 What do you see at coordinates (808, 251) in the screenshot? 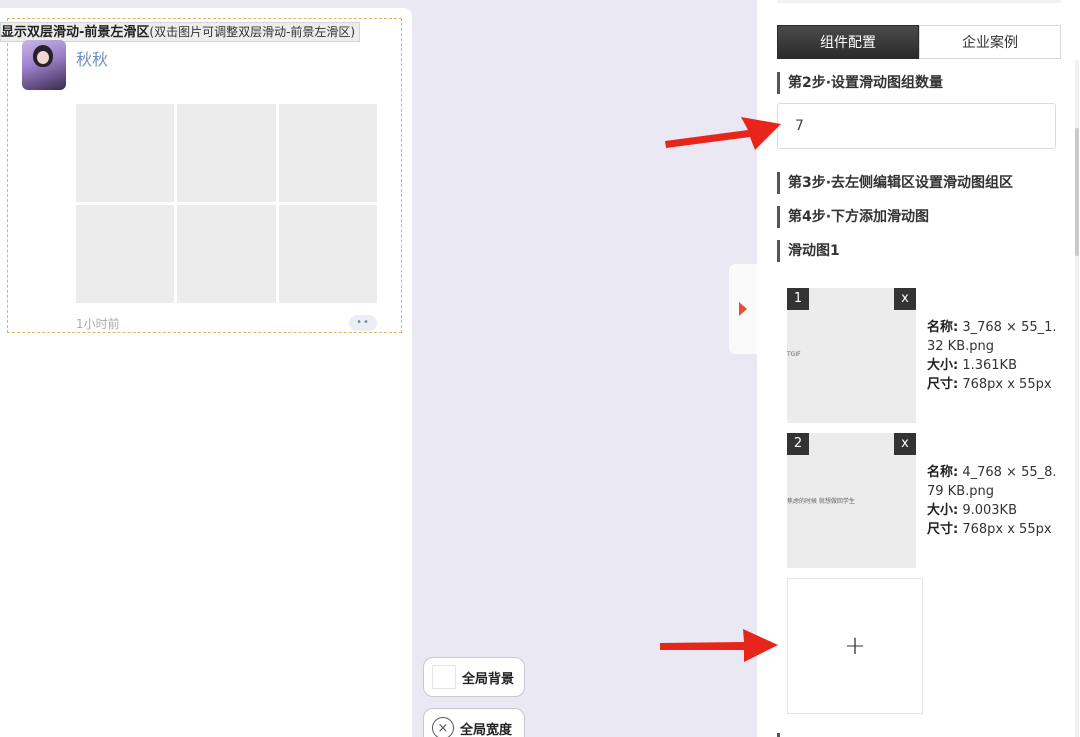
I see `slide-group-title: 滑动图1` at bounding box center [808, 251].